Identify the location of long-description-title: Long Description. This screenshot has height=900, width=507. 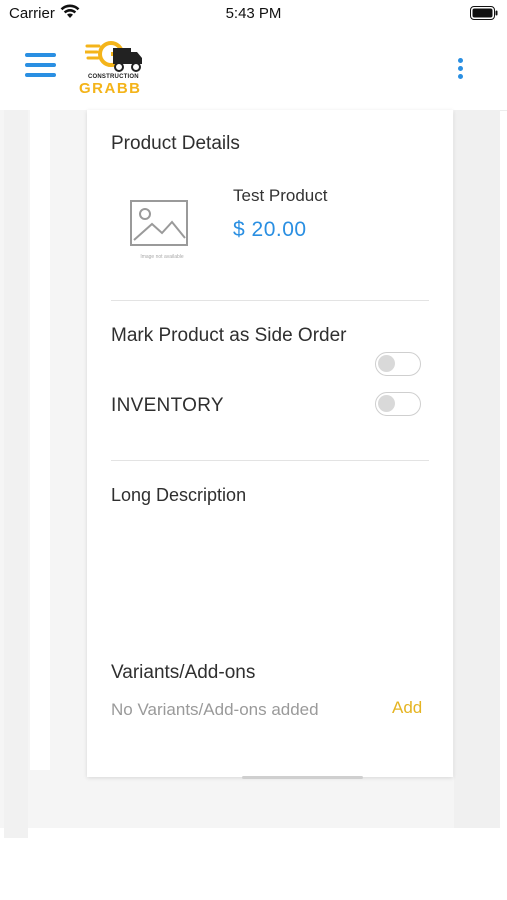
(179, 495).